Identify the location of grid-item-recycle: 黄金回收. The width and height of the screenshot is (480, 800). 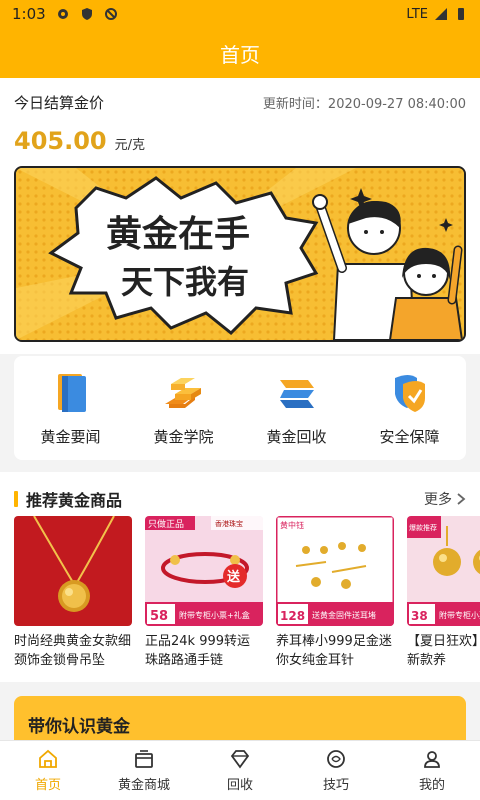
(297, 408).